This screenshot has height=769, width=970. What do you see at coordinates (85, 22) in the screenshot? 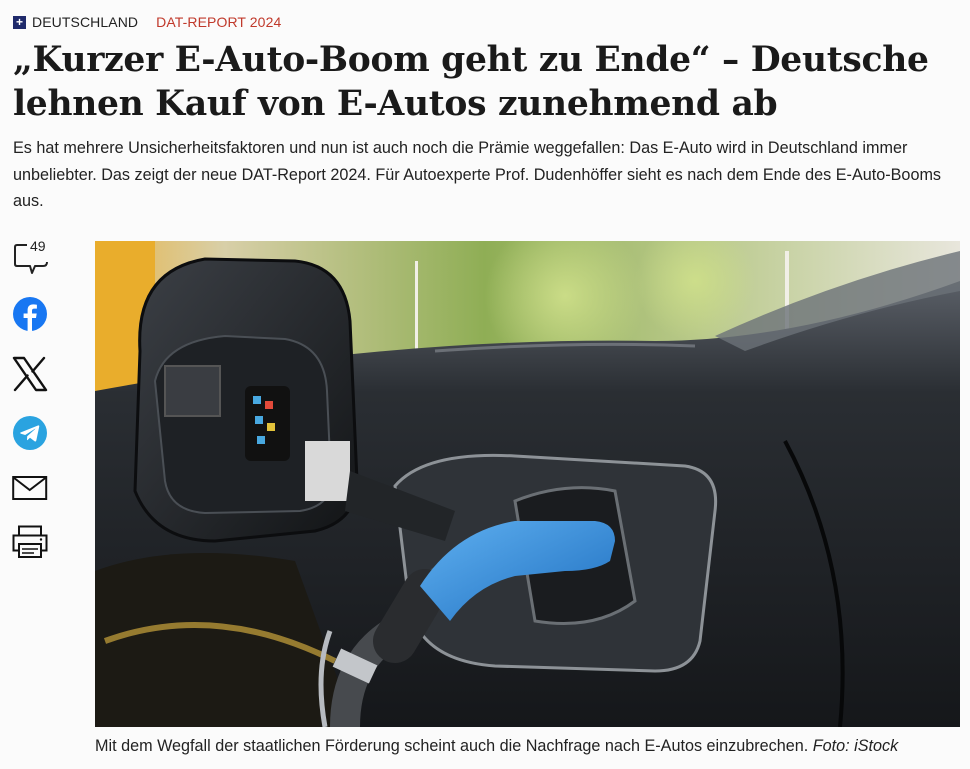
I see `category-link: DEUTSCHLAND` at bounding box center [85, 22].